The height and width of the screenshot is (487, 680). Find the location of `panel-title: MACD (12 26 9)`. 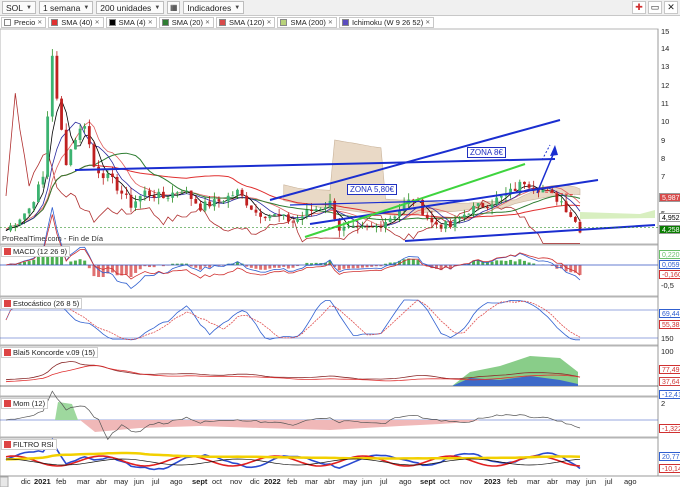

panel-title: MACD (12 26 9) is located at coordinates (36, 251).